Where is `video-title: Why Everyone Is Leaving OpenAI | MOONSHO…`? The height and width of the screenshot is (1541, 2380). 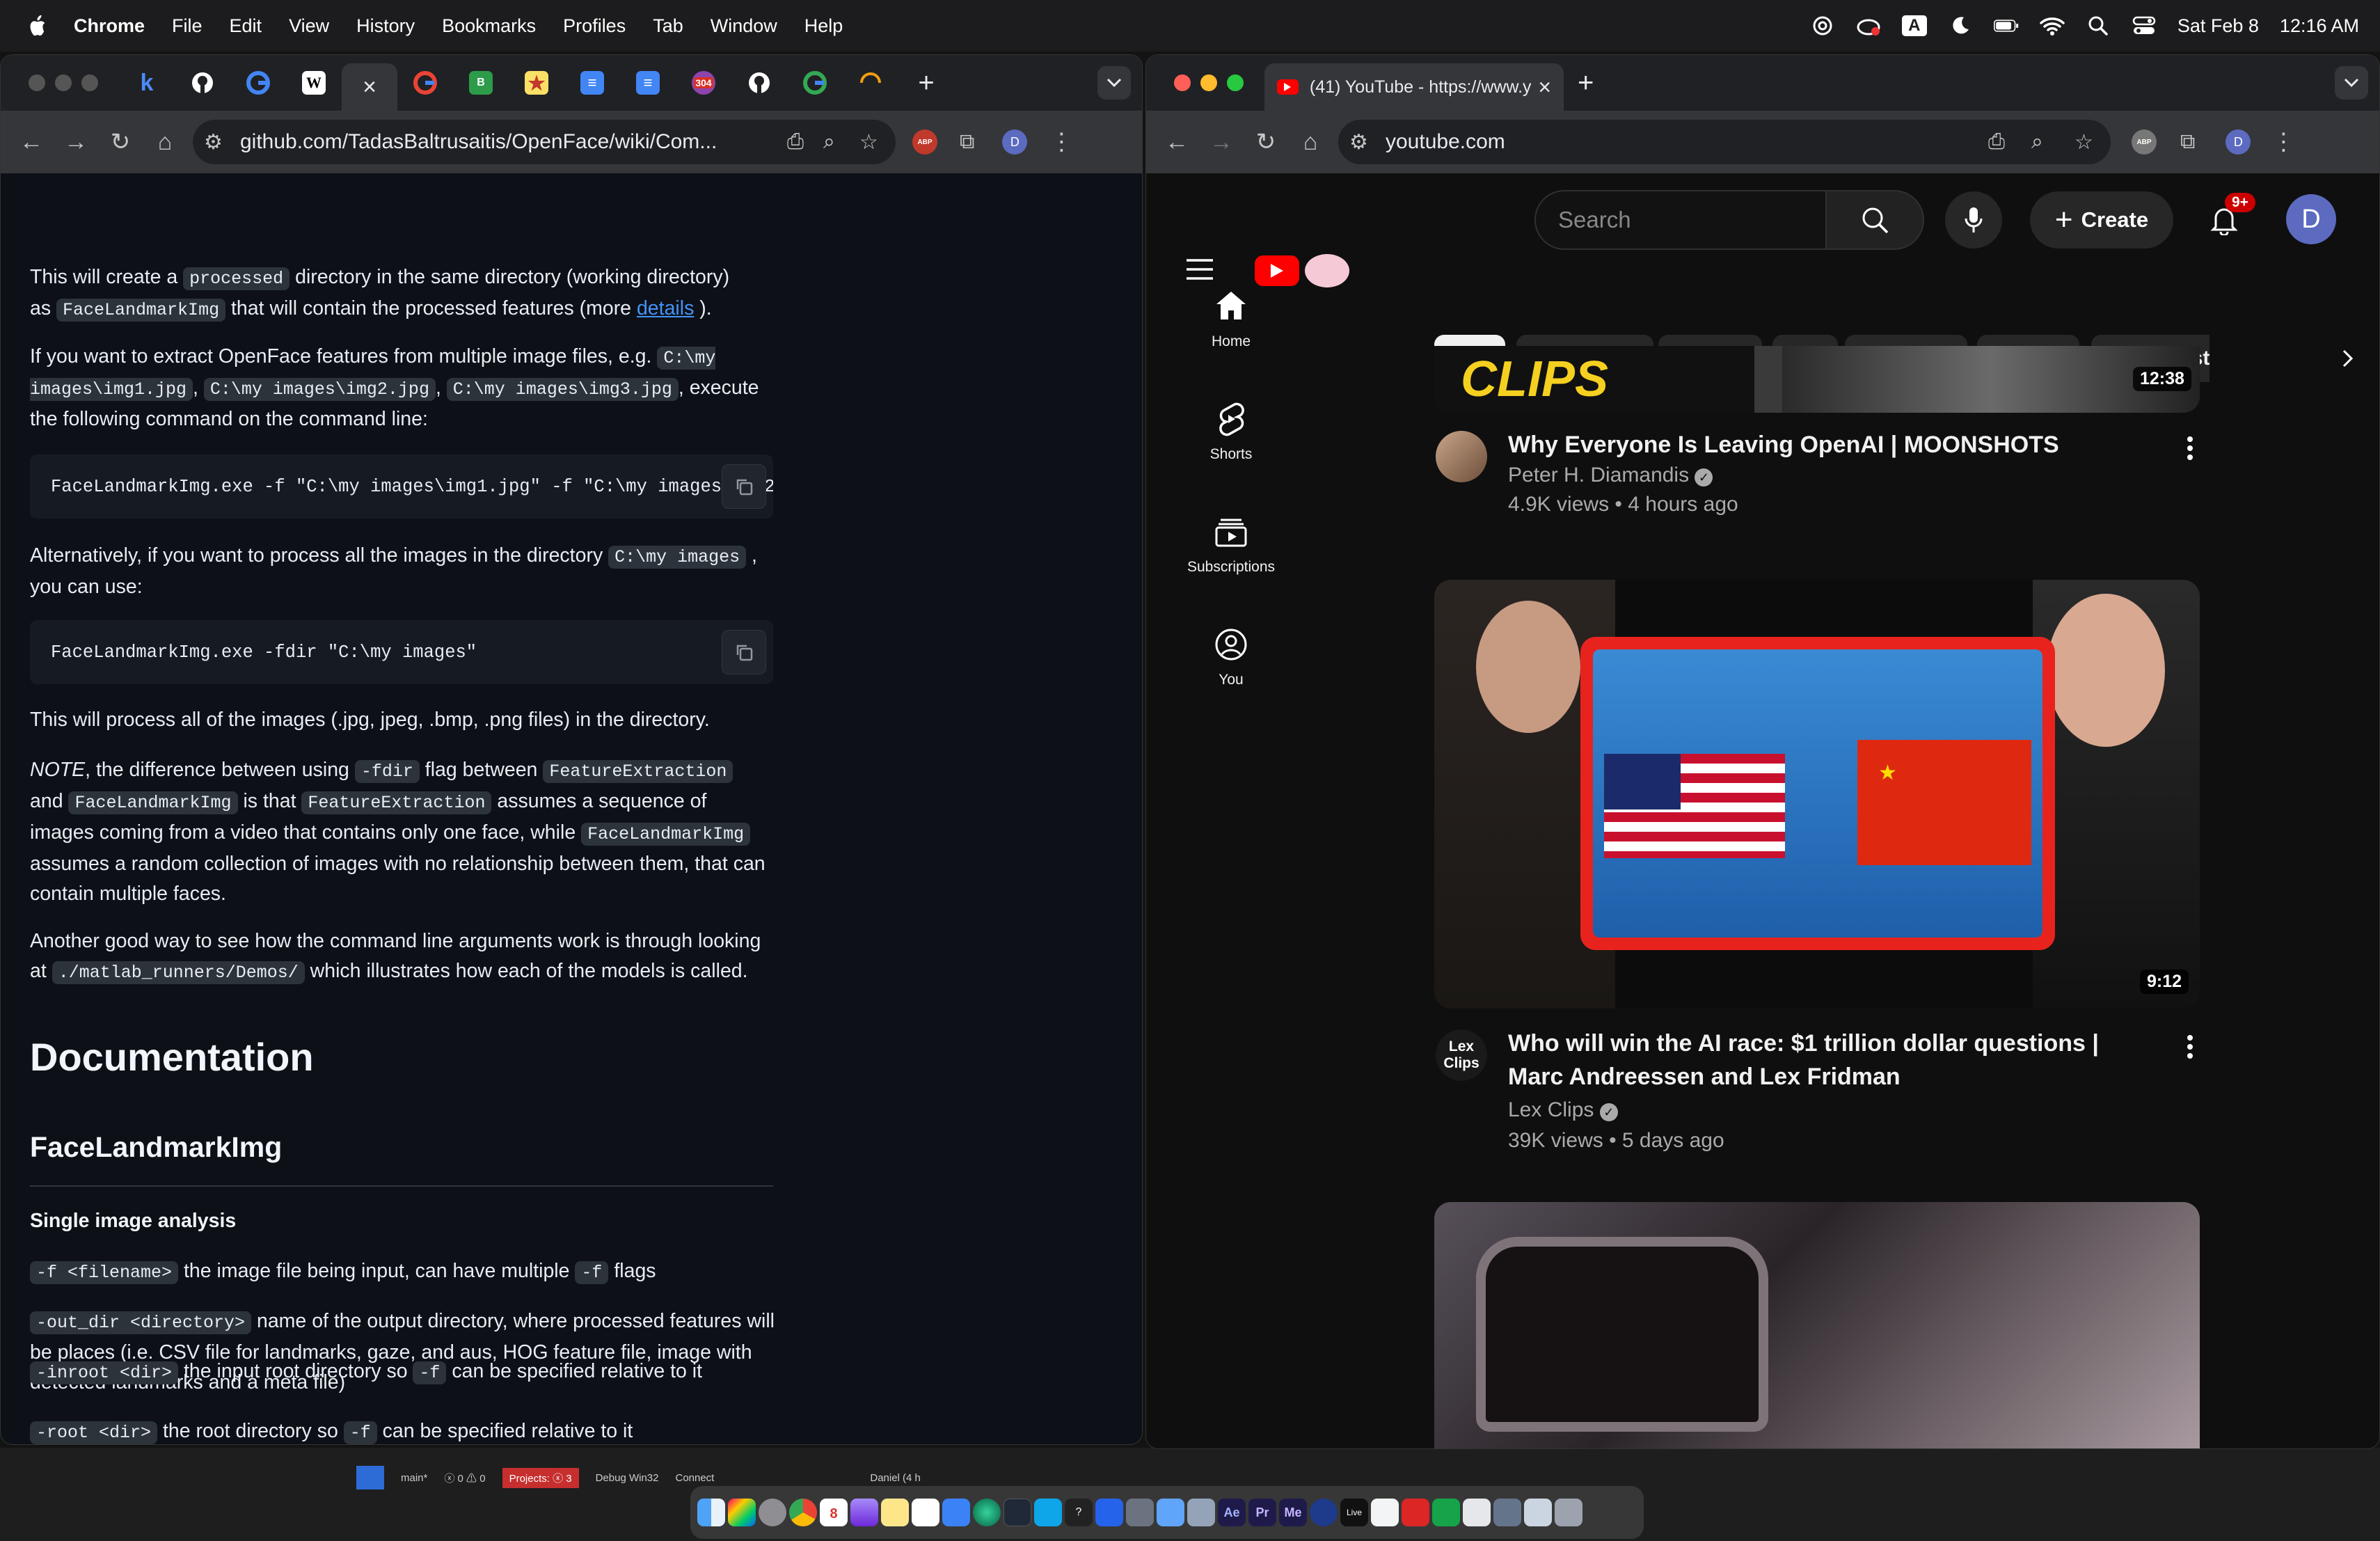 video-title: Why Everyone Is Leaving OpenAI | MOONSHO… is located at coordinates (1821, 444).